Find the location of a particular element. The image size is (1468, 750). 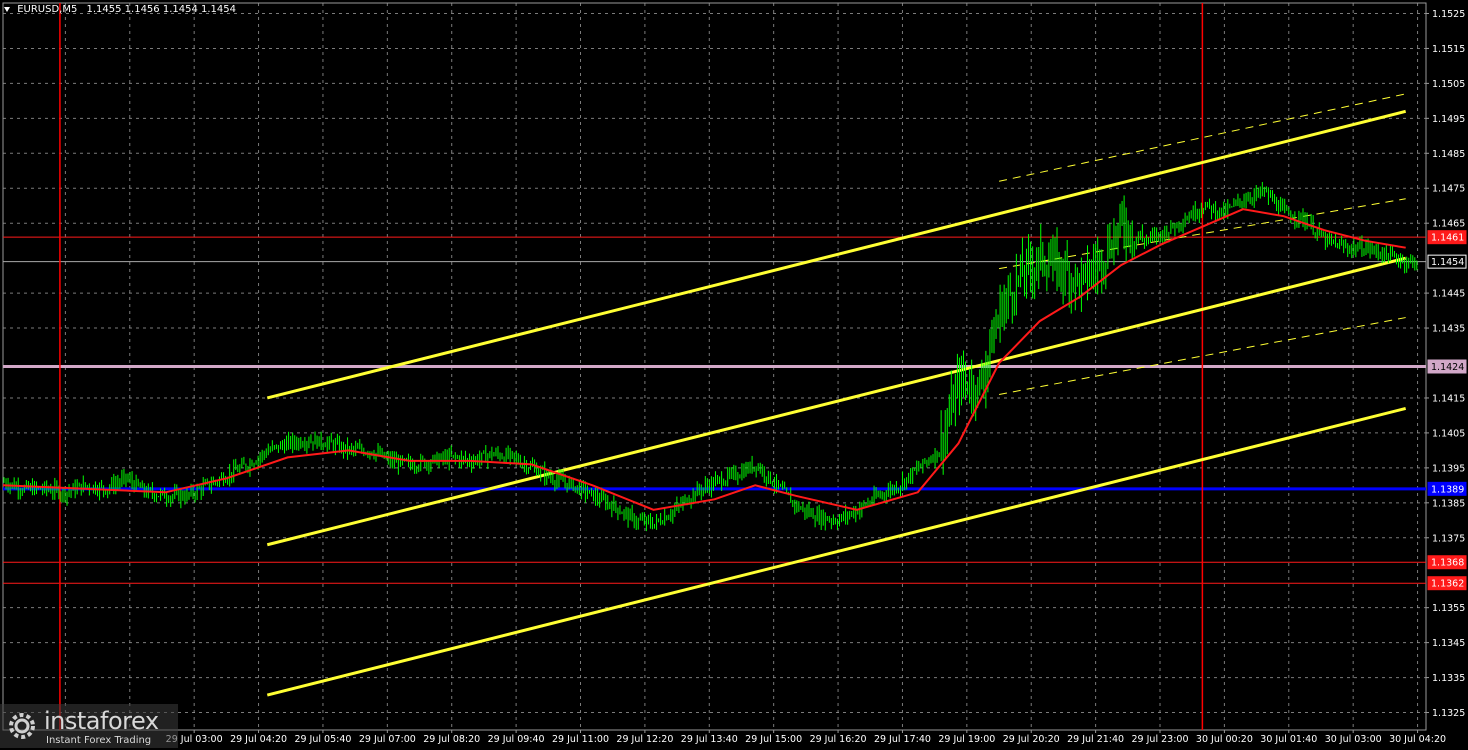

instaforex-logo: instaforex Instant Forex Trading is located at coordinates (89, 726).